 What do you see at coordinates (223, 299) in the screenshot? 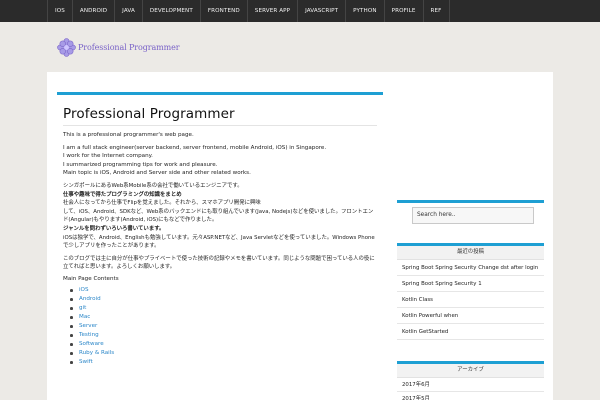
I see `contents-link: Android` at bounding box center [223, 299].